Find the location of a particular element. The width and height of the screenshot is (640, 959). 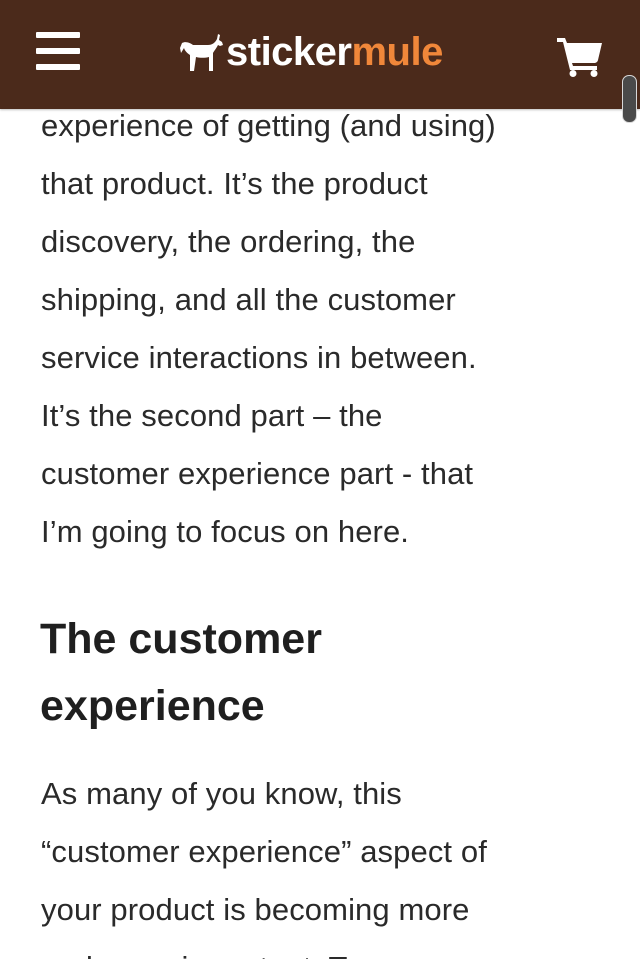

brand-name-mule: mule is located at coordinates (397, 52).